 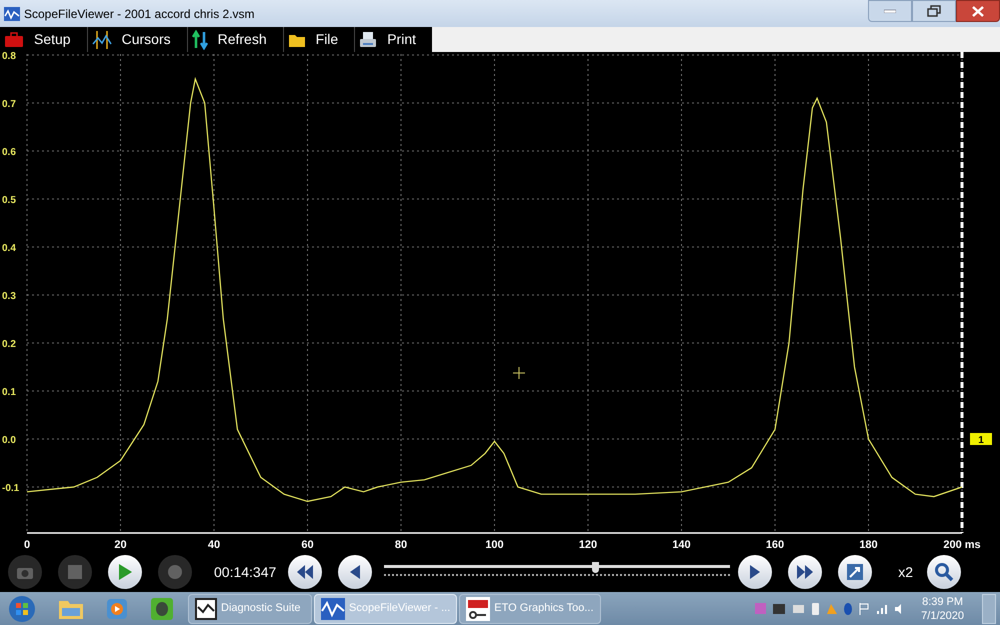 I want to click on x-axis-label: 20, so click(x=120, y=545).